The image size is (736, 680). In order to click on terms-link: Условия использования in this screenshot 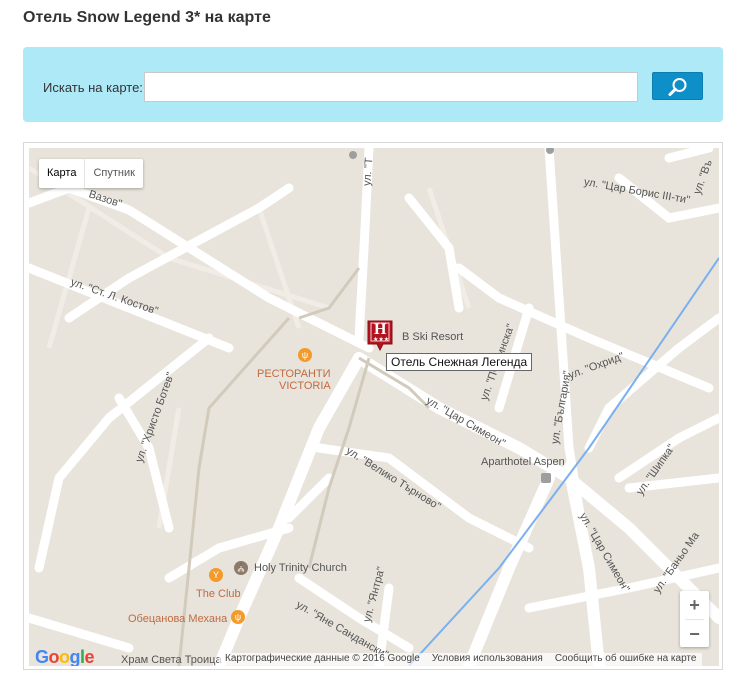, I will do `click(487, 659)`.